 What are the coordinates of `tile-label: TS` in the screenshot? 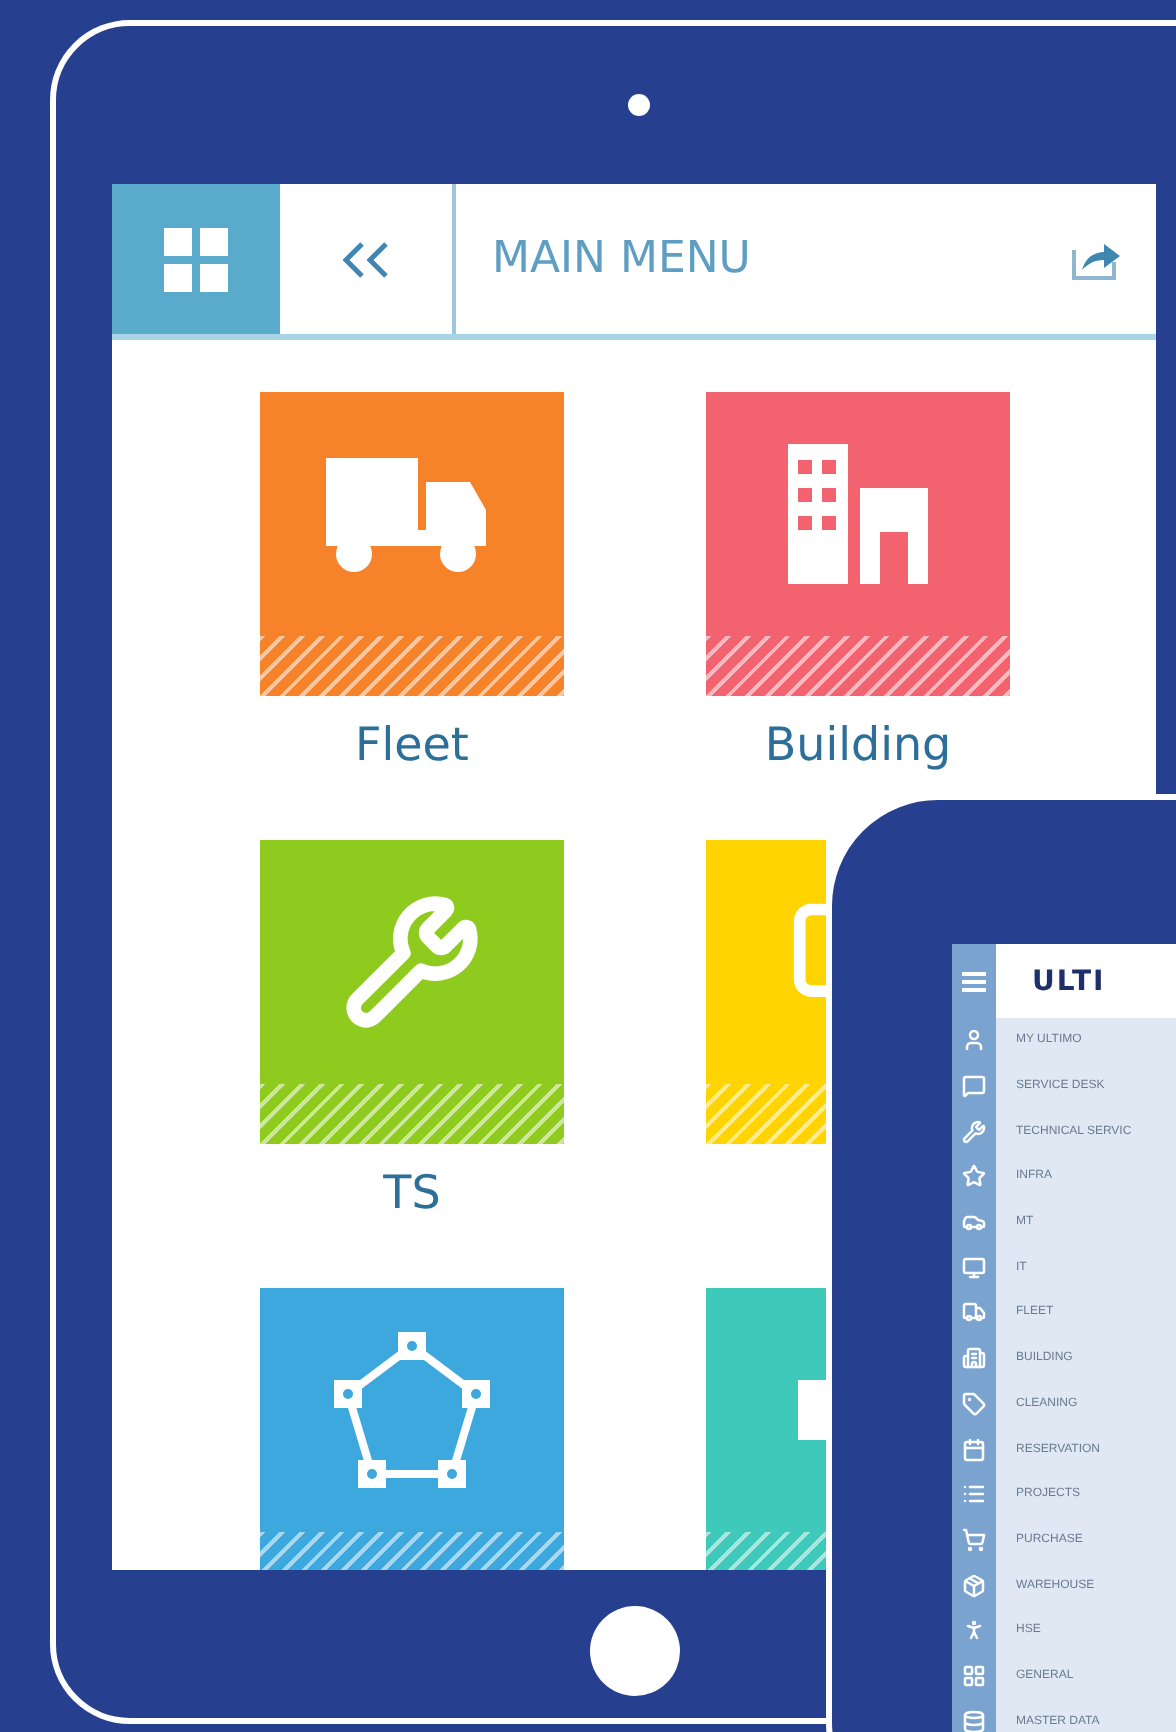 It's located at (412, 1194).